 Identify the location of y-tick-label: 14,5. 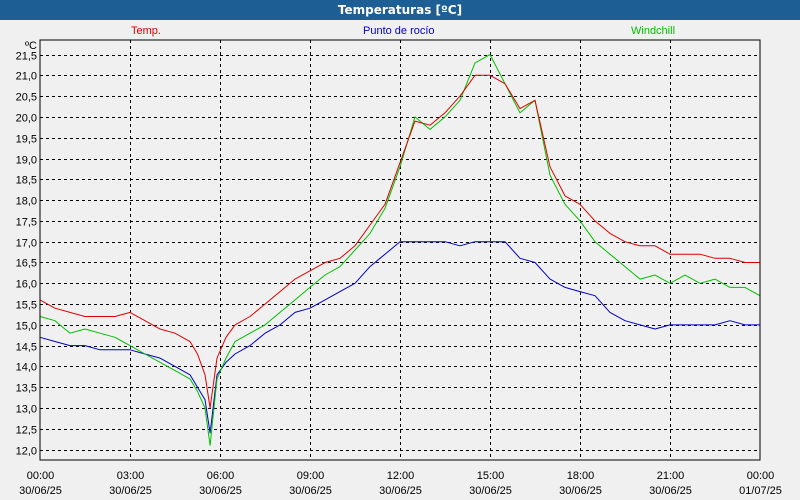
(26, 348).